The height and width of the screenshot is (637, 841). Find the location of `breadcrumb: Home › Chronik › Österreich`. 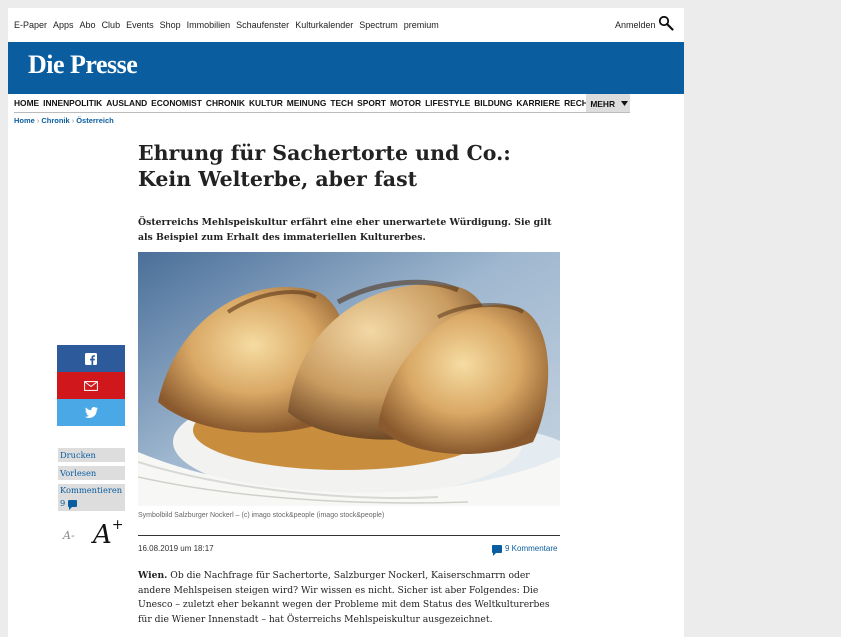

breadcrumb: Home › Chronik › Österreich is located at coordinates (64, 120).